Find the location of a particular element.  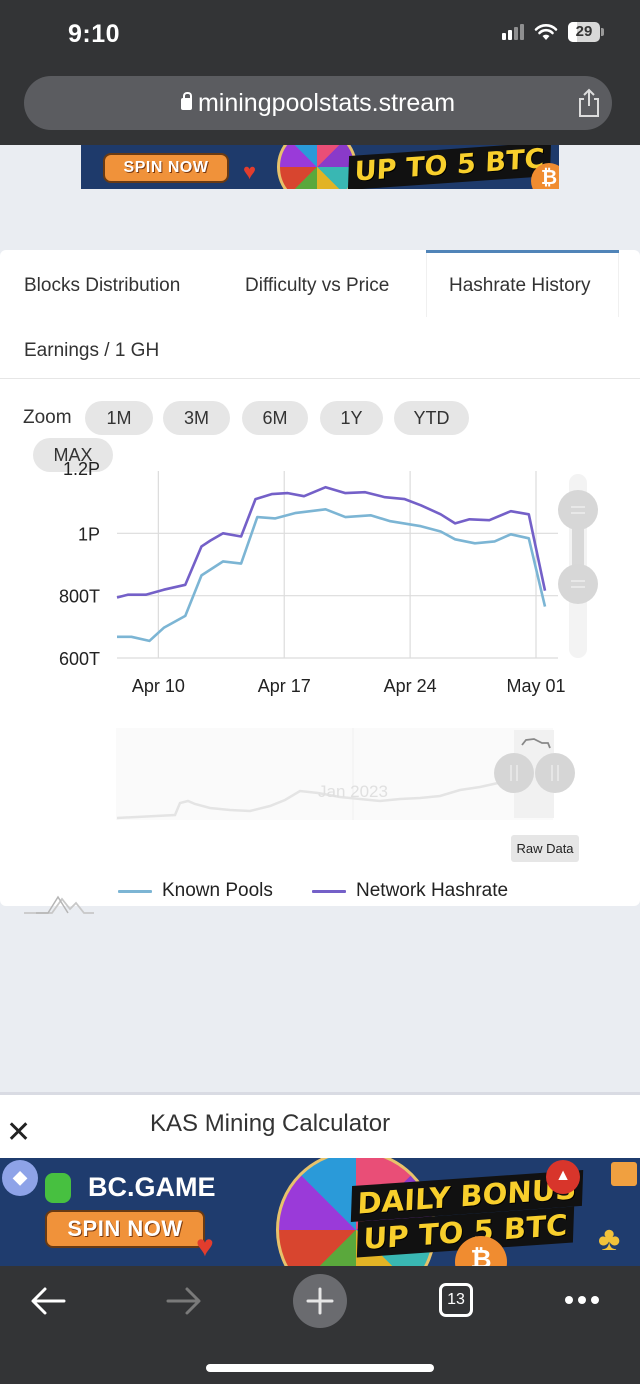

mining-calculator-title: KAS Mining Calculator is located at coordinates (270, 1124).